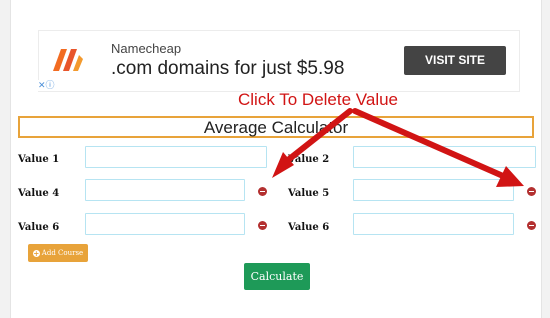 This screenshot has width=550, height=318. Describe the element at coordinates (228, 68) in the screenshot. I see `ad-headline: .com domains for just $5.98` at that location.